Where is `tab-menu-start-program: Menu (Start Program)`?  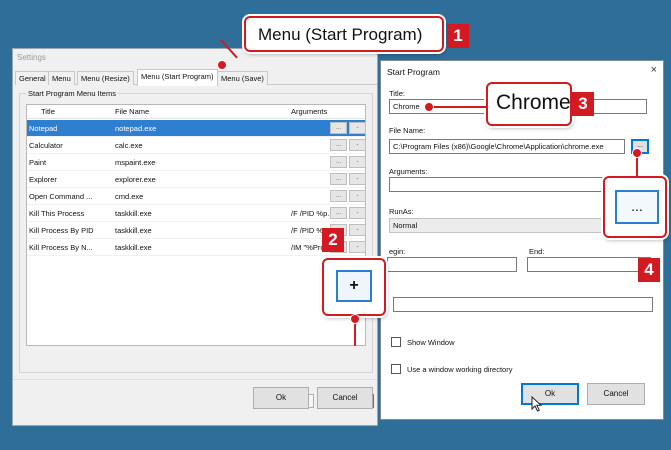
tab-menu-start-program: Menu (Start Program) is located at coordinates (177, 77).